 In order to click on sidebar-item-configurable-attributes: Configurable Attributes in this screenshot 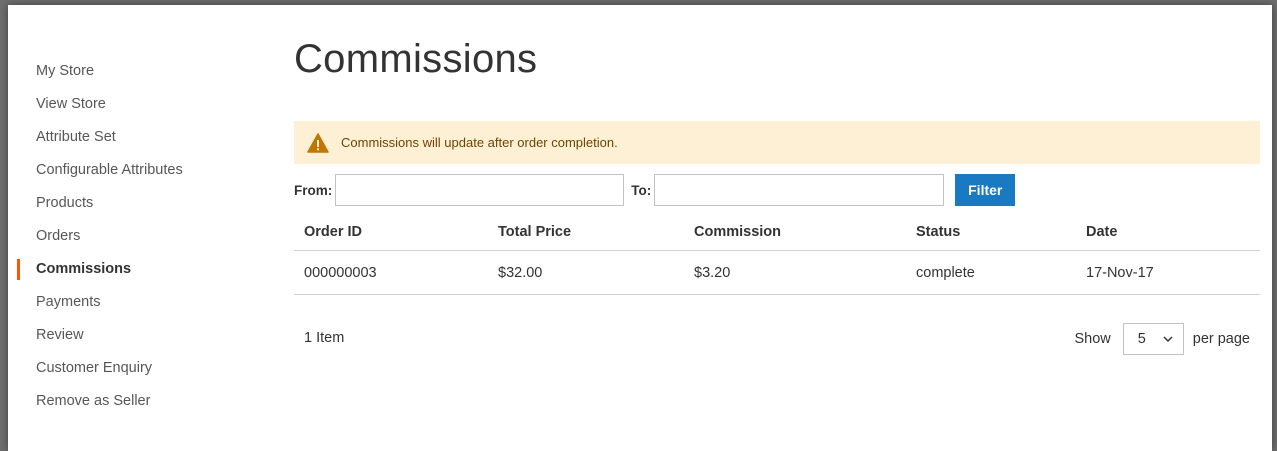, I will do `click(138, 170)`.